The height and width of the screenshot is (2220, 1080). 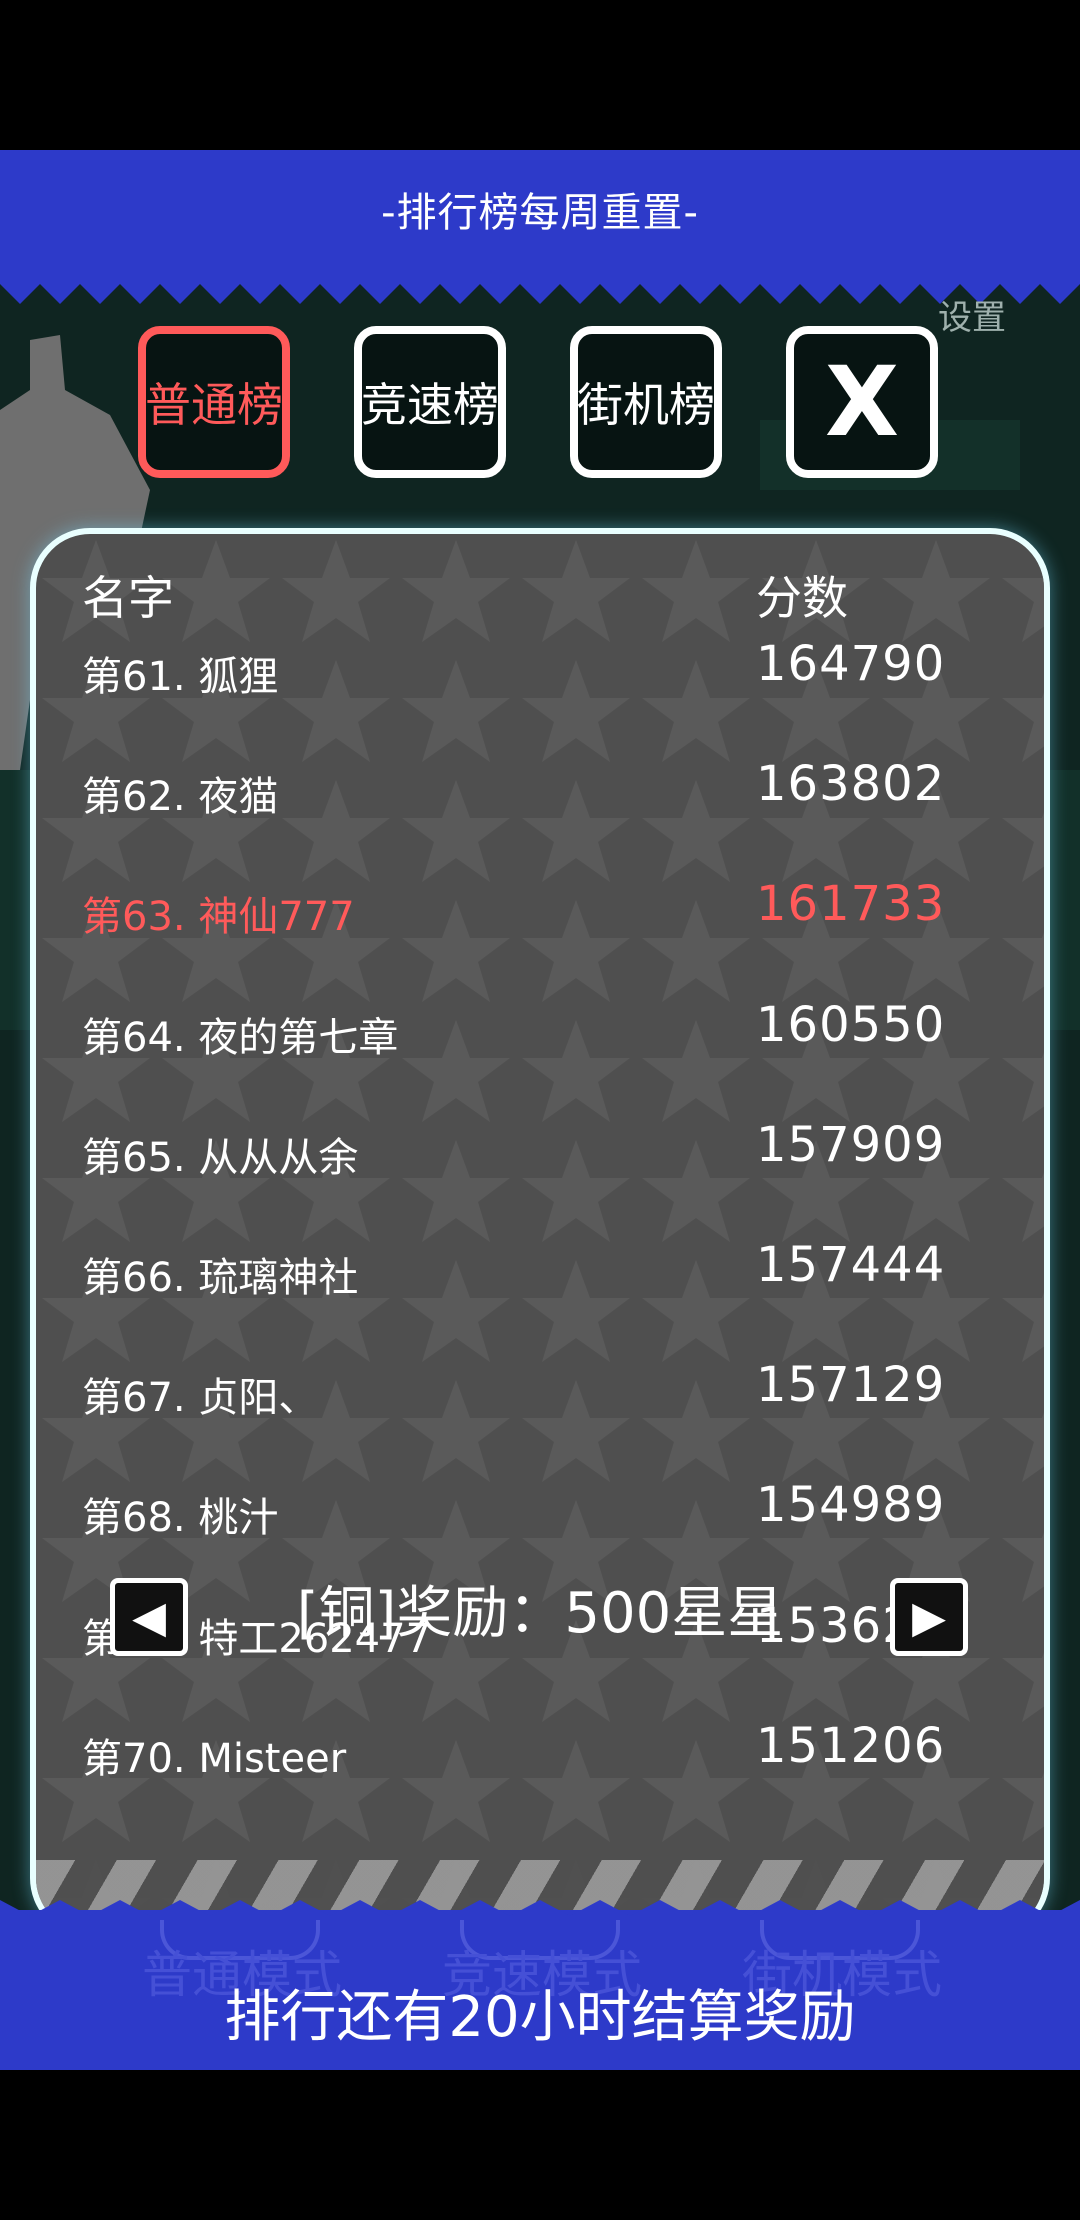 I want to click on tab-normal-ranking: 普通榜, so click(x=214, y=402).